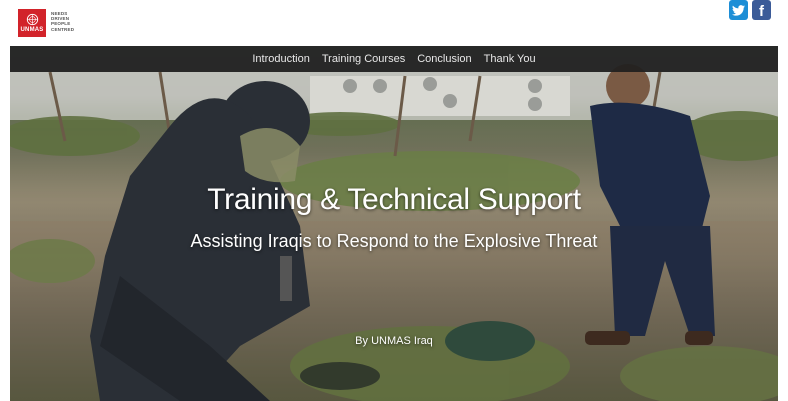 This screenshot has height=401, width=788. I want to click on twitter-icon, so click(738, 10).